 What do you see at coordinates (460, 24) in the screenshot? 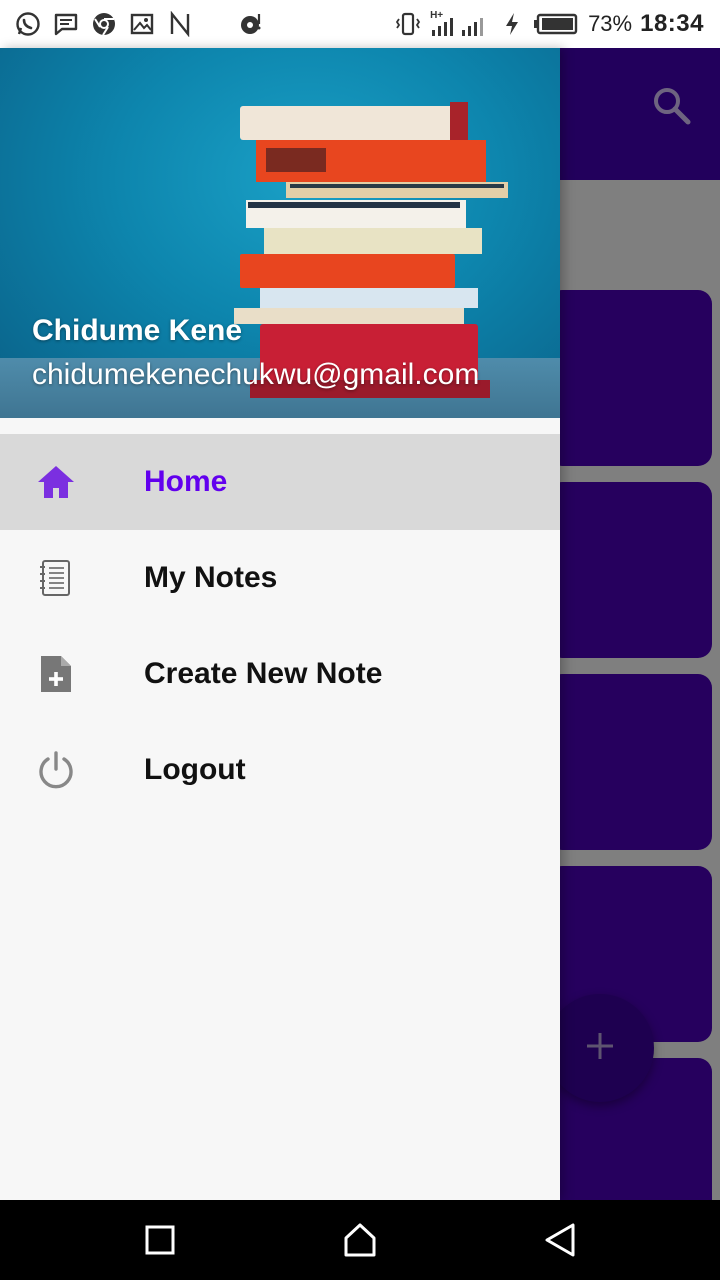
I see `signal-icon: H+` at bounding box center [460, 24].